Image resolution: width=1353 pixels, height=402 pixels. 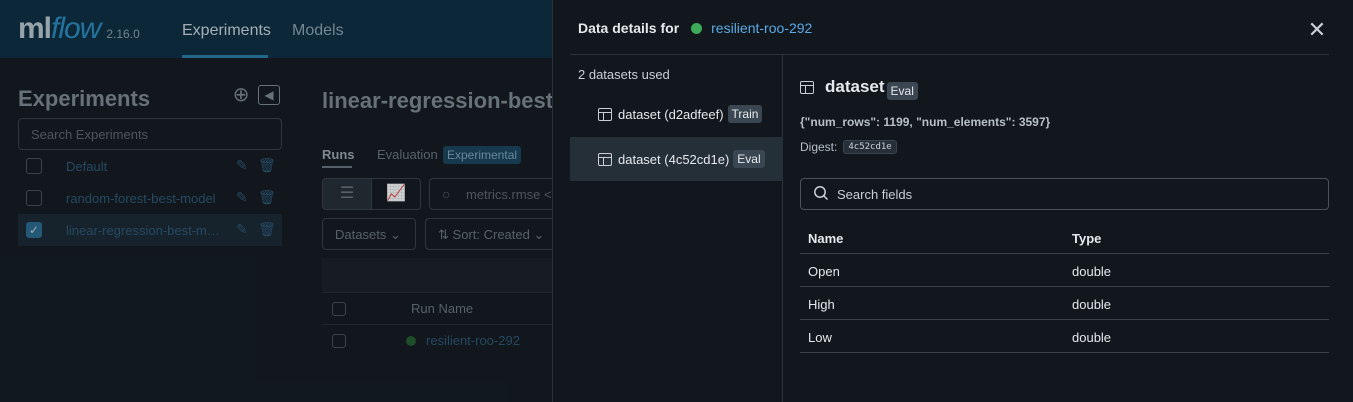 I want to click on dataset-name: dataset, so click(x=855, y=86).